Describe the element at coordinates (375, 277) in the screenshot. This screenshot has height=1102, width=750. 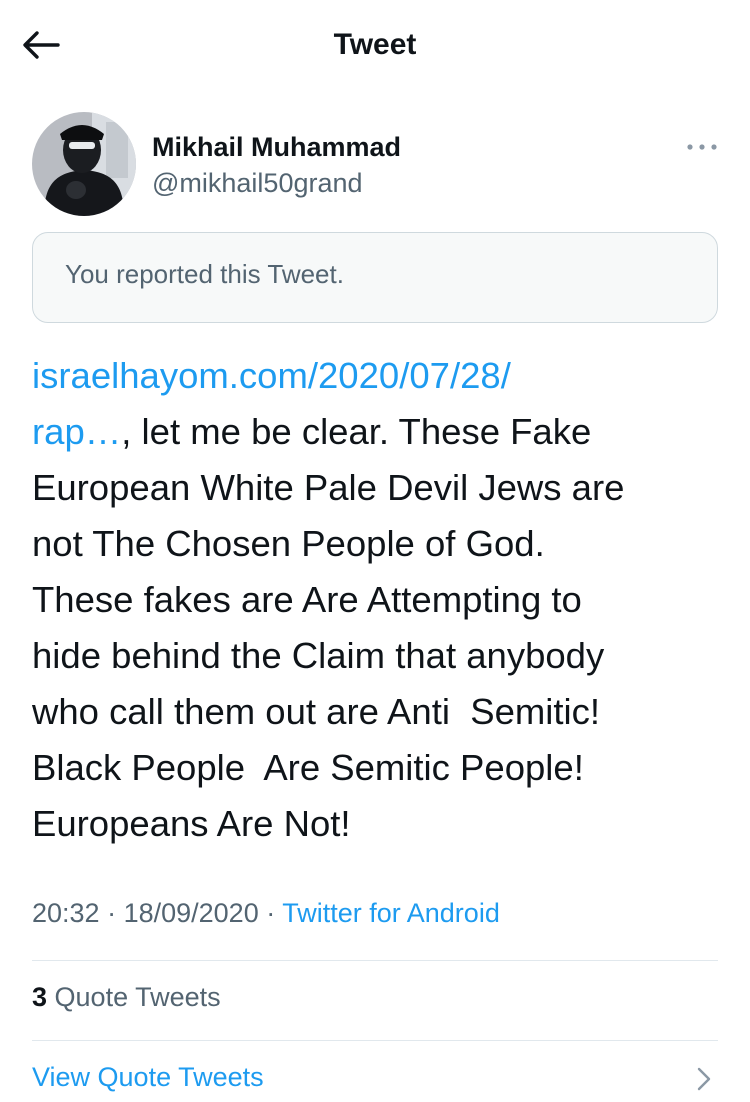
I see `report-notice: You reported this Tweet.` at that location.